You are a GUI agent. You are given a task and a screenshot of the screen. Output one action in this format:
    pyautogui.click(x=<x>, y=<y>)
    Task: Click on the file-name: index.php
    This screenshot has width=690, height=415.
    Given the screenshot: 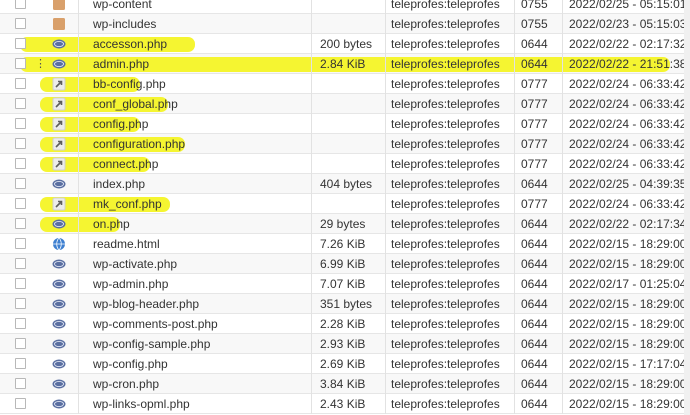 What is the action you would take?
    pyautogui.click(x=119, y=183)
    